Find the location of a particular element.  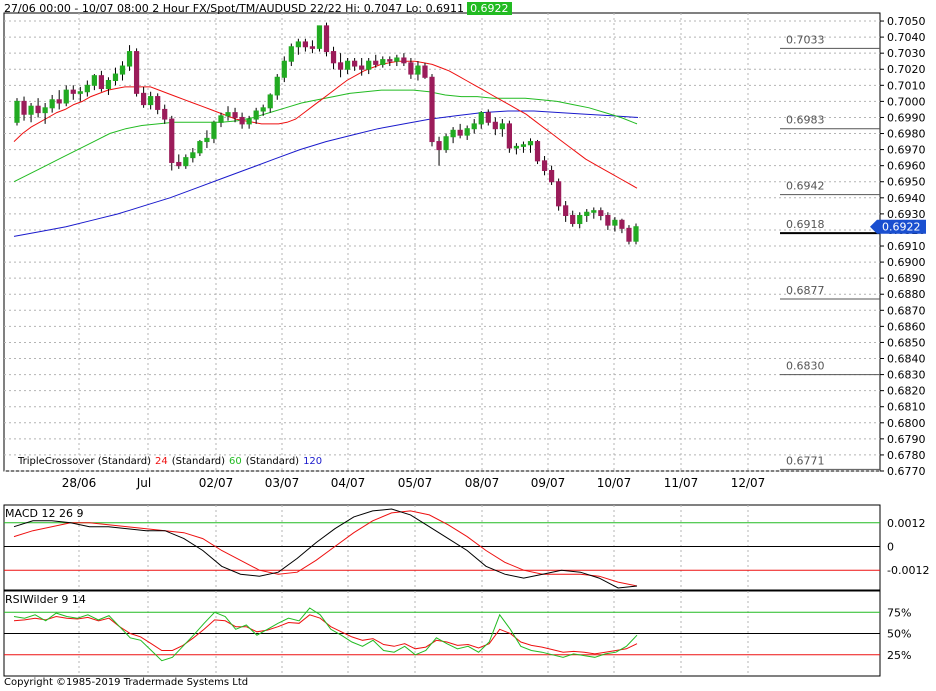

price-tick-label: 0.6810 is located at coordinates (906, 407).